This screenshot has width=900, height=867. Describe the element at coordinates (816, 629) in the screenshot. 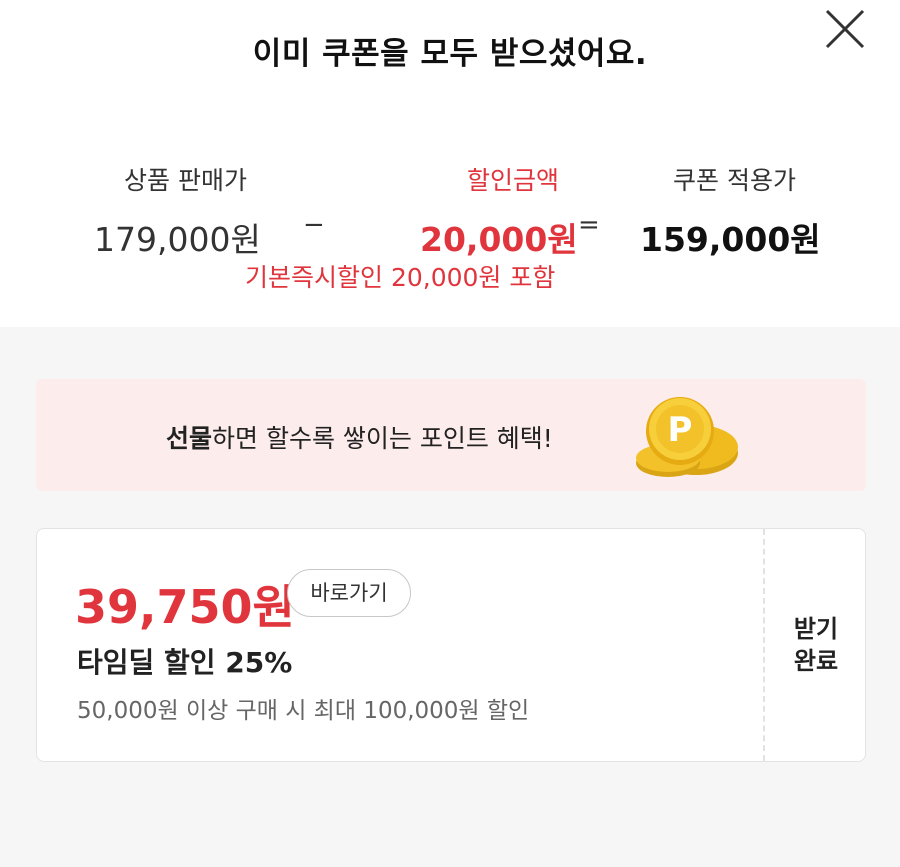

I see `status-line-1: 받기` at that location.